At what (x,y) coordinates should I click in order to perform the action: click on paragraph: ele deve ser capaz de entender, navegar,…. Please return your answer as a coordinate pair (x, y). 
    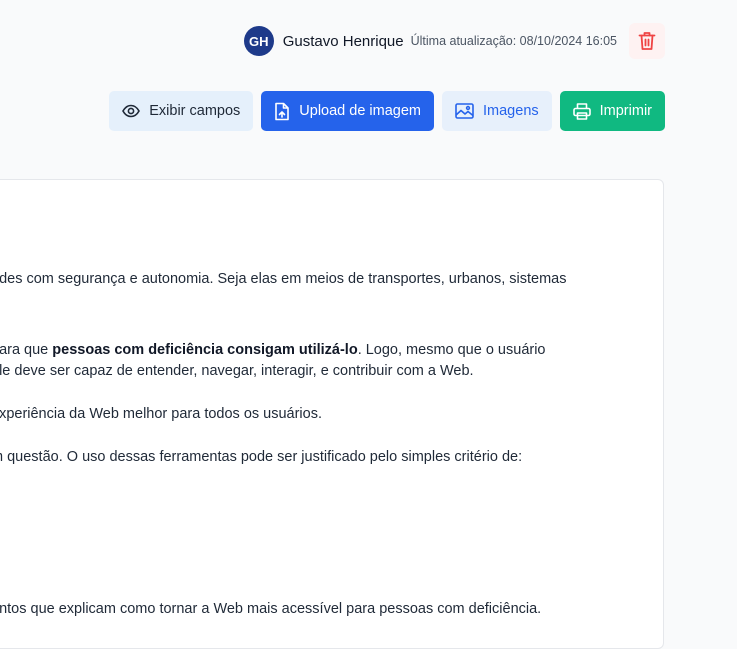
    Looking at the image, I should click on (237, 371).